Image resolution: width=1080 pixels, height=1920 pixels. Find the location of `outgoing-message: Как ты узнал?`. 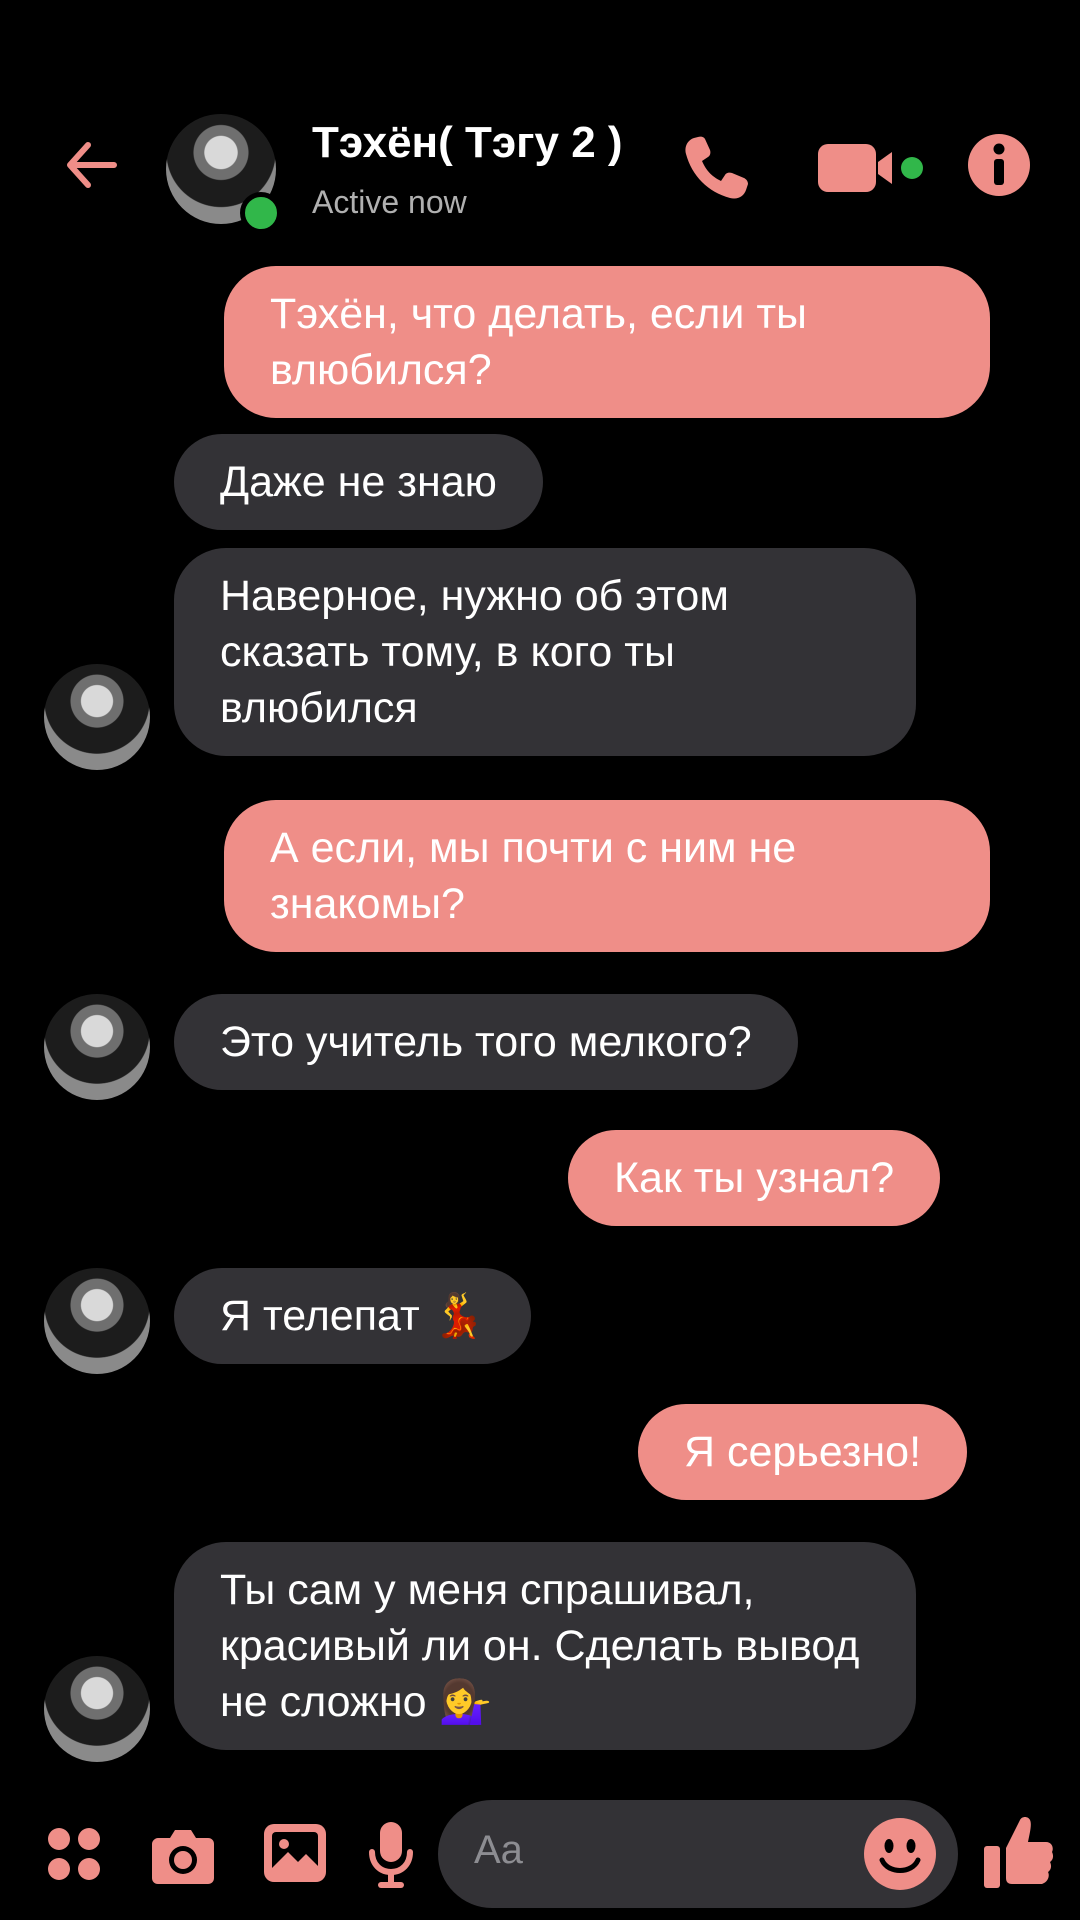

outgoing-message: Как ты узнал? is located at coordinates (754, 1178).